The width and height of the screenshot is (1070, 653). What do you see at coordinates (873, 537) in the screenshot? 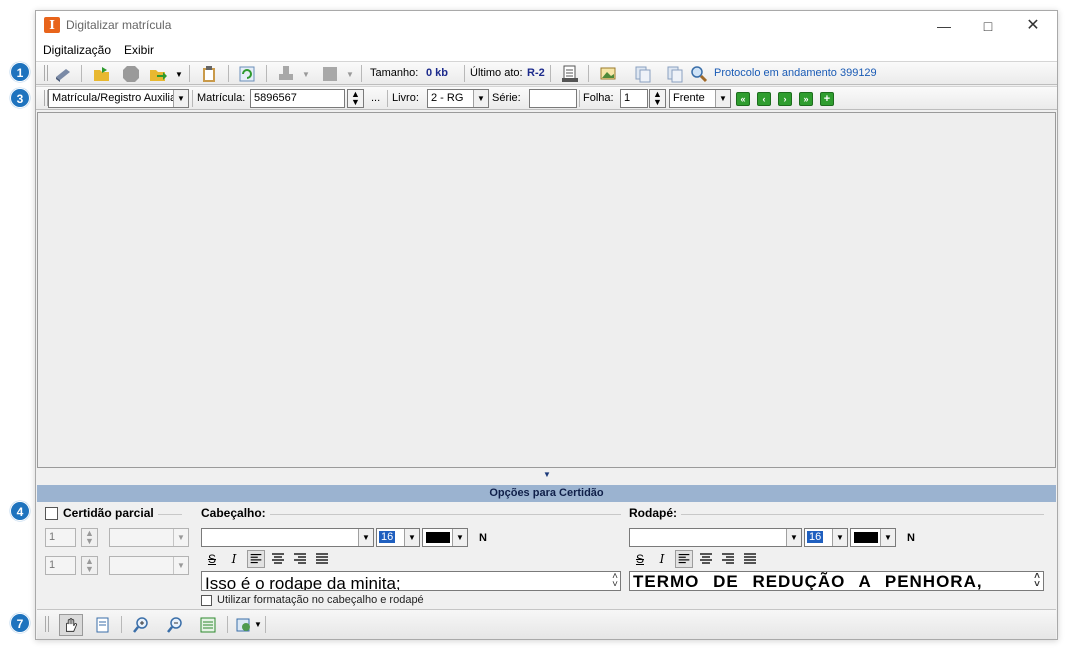
I see `rodape-color-select: ▼` at bounding box center [873, 537].